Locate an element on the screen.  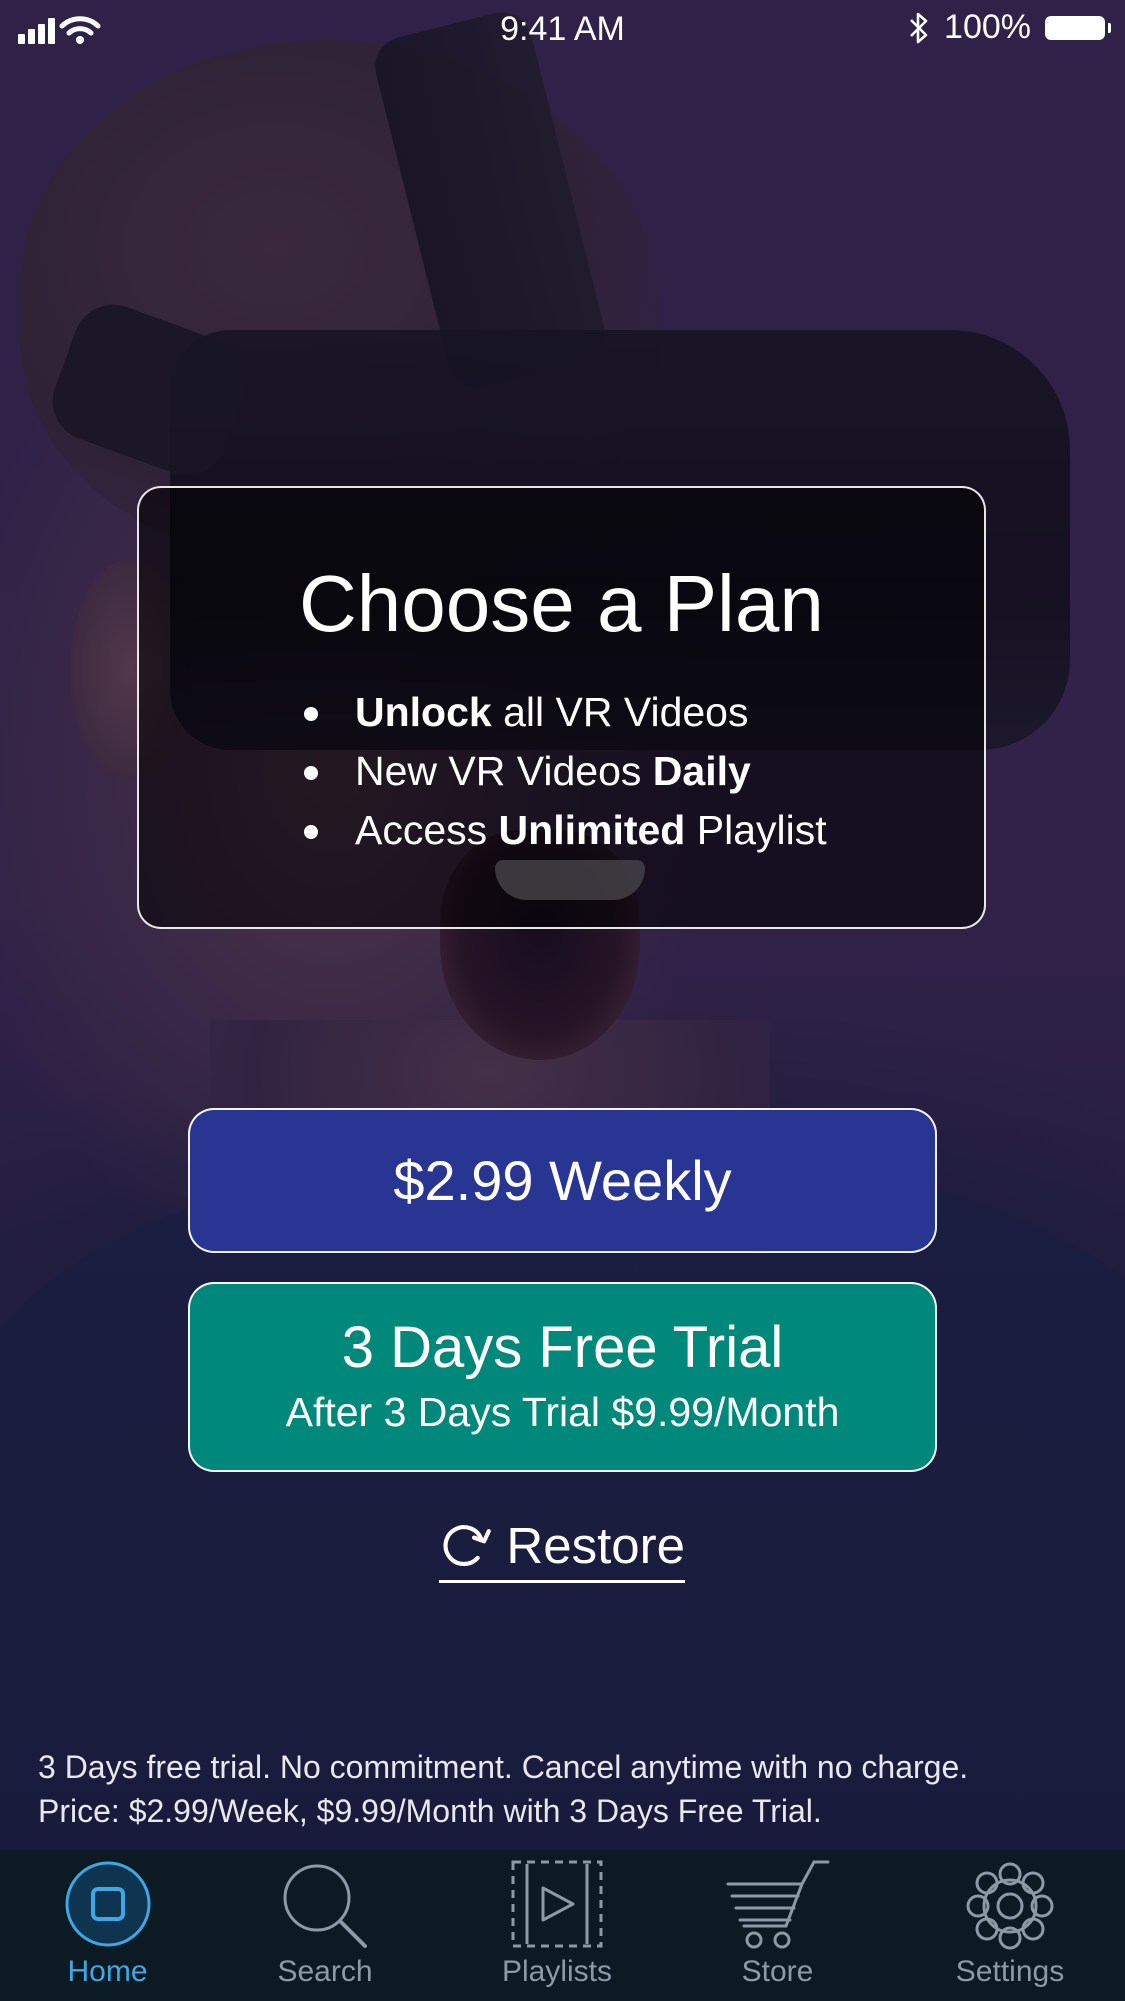
gear-icon is located at coordinates (1010, 1908).